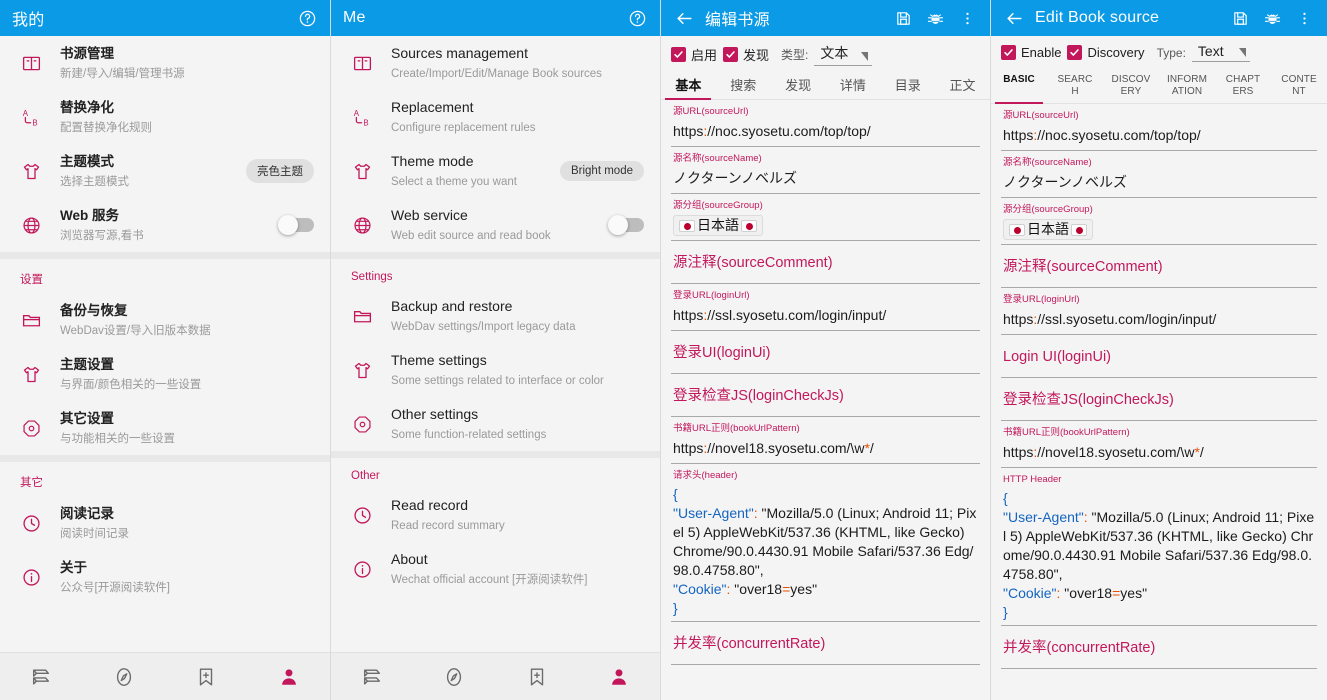  I want to click on settings-item-subtitle: 配置替换净化规则, so click(106, 127).